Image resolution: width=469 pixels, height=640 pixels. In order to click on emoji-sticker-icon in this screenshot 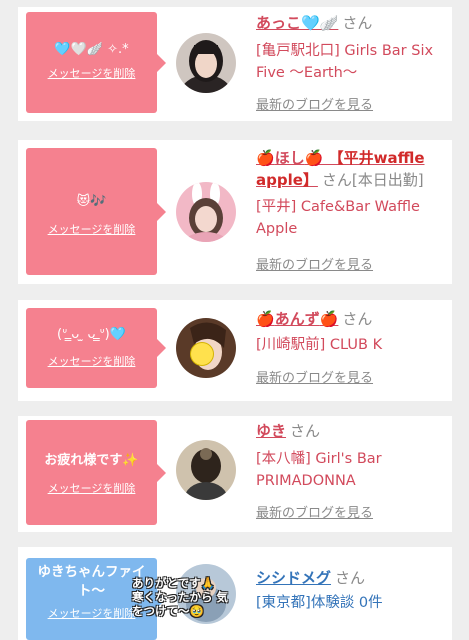, I will do `click(202, 354)`.